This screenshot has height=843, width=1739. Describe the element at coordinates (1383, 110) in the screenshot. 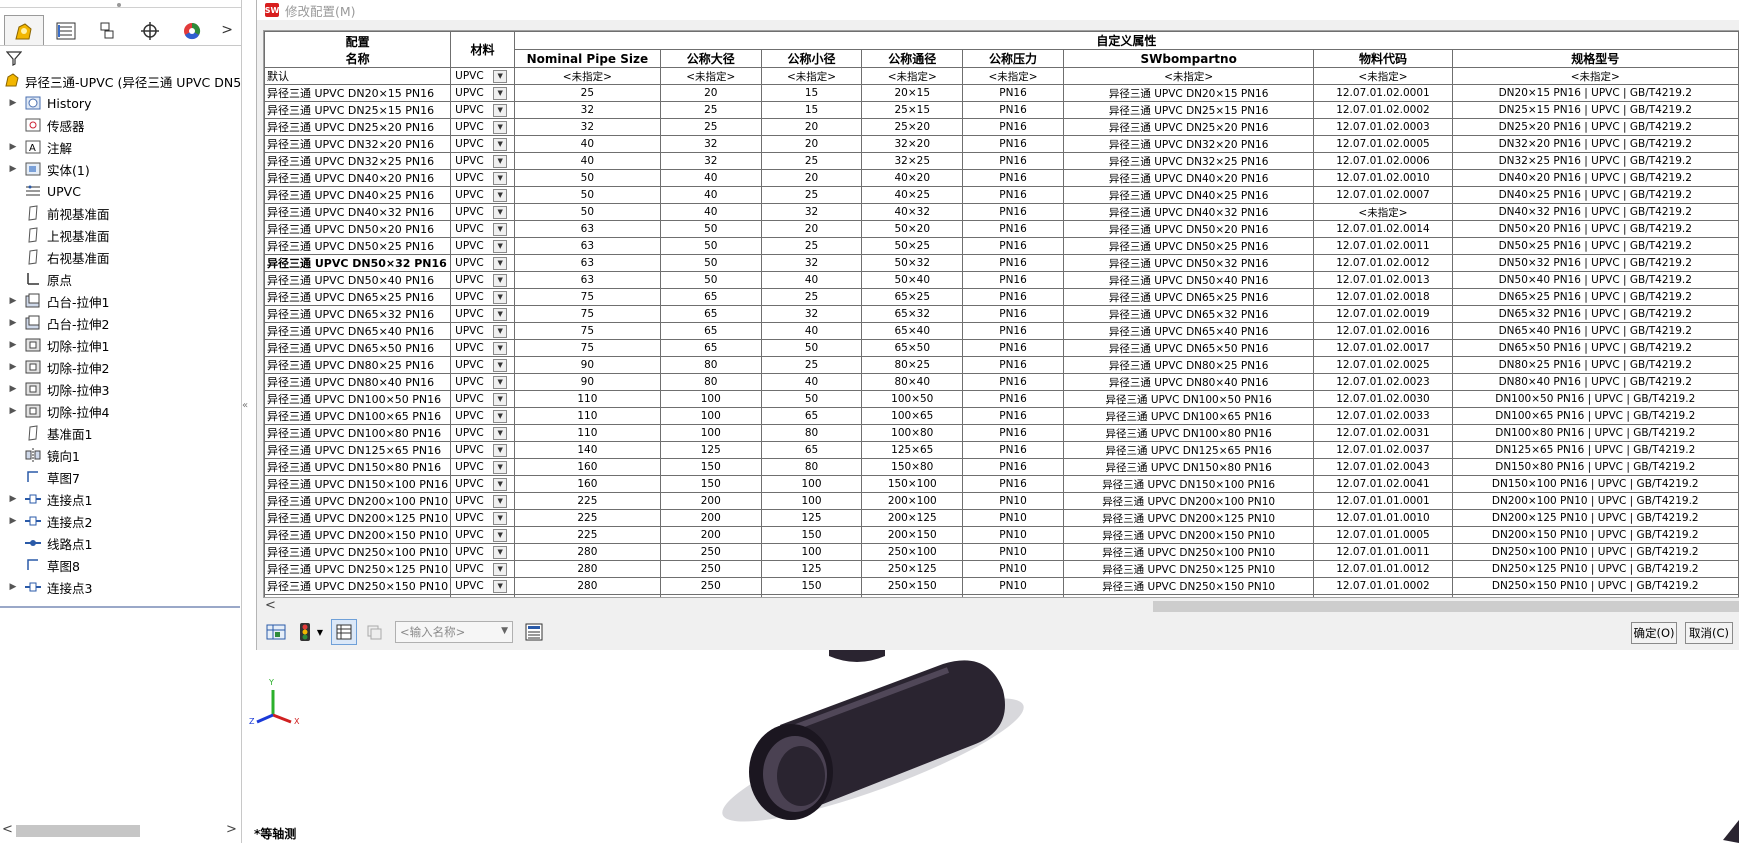

I see `property-cell: 12.07.01.02.0002` at that location.